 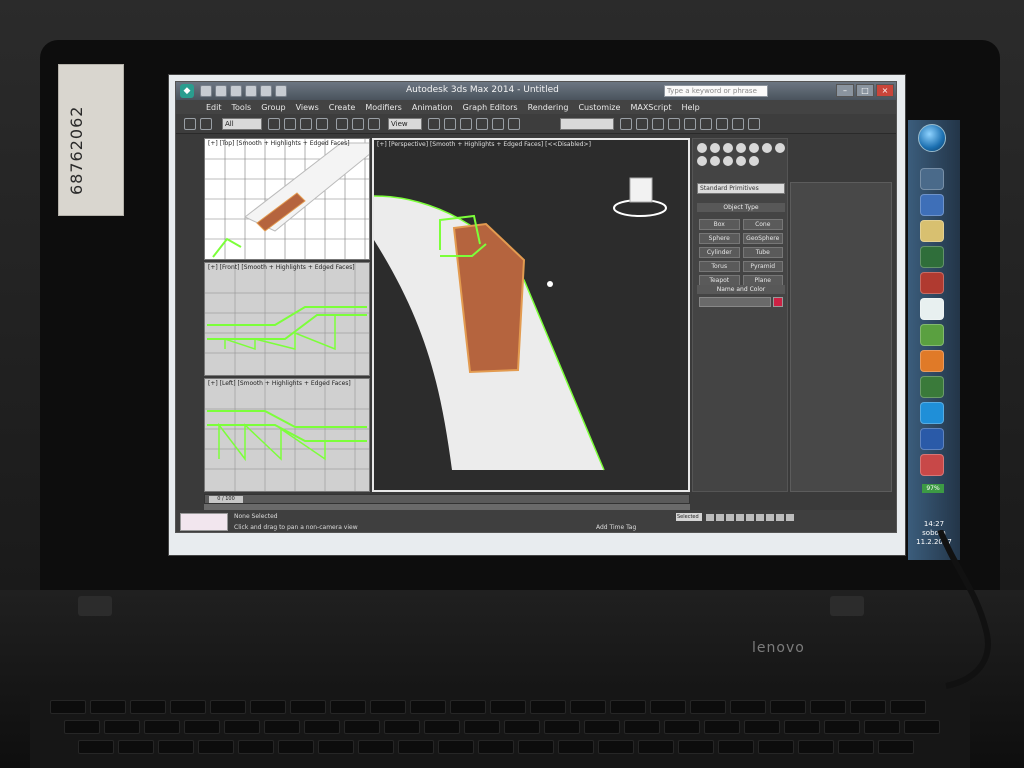 I want to click on app-icon: ◆, so click(x=187, y=91).